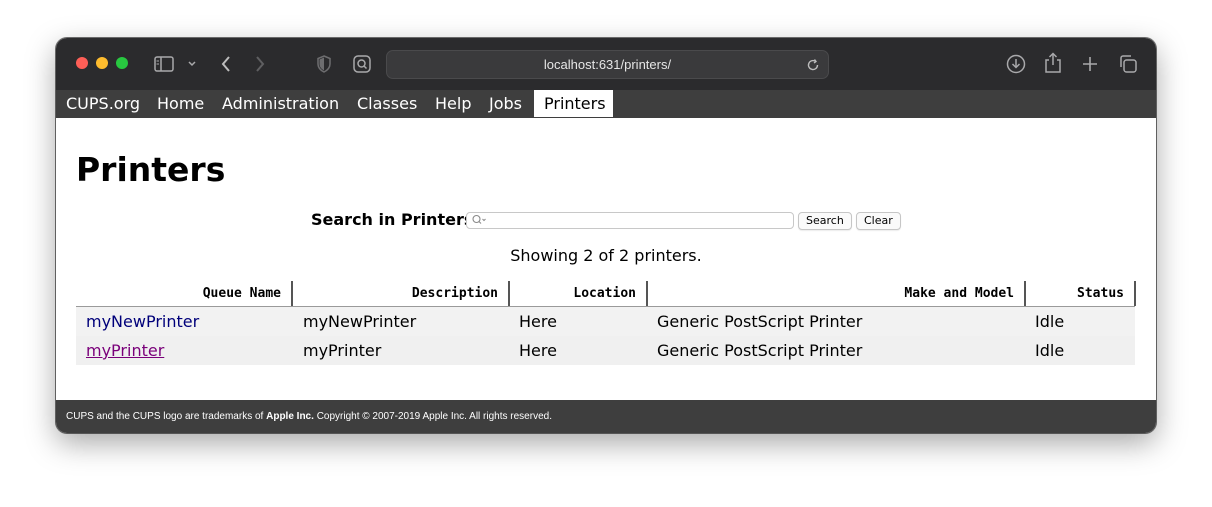 The width and height of the screenshot is (1212, 507). Describe the element at coordinates (165, 416) in the screenshot. I see `footer-trademark-text: CUPS and the CUPS logo are trademarks of` at that location.